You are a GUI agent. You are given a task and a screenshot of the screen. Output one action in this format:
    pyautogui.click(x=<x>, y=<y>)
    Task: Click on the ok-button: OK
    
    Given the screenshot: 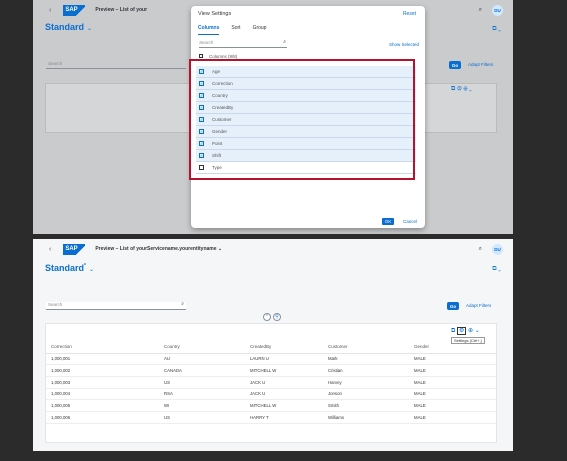 What is the action you would take?
    pyautogui.click(x=388, y=221)
    